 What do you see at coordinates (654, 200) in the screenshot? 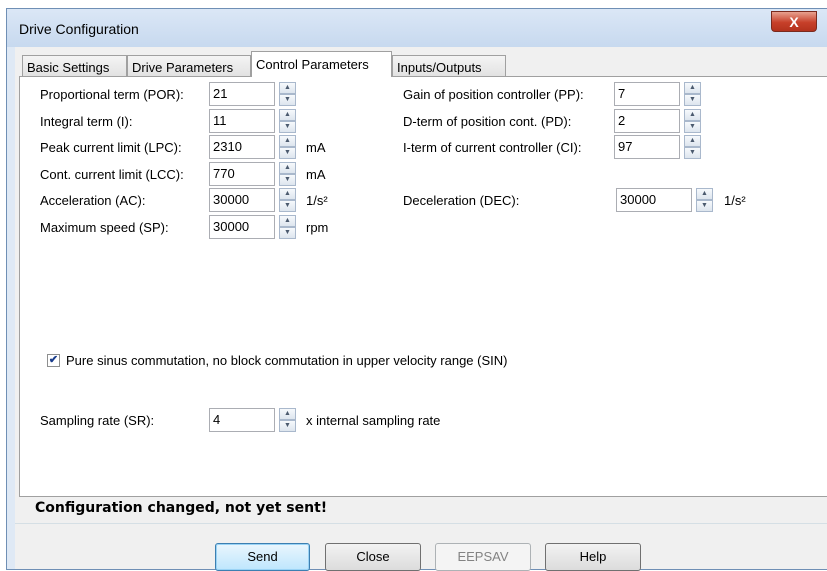
I see `dec-input: 30000` at bounding box center [654, 200].